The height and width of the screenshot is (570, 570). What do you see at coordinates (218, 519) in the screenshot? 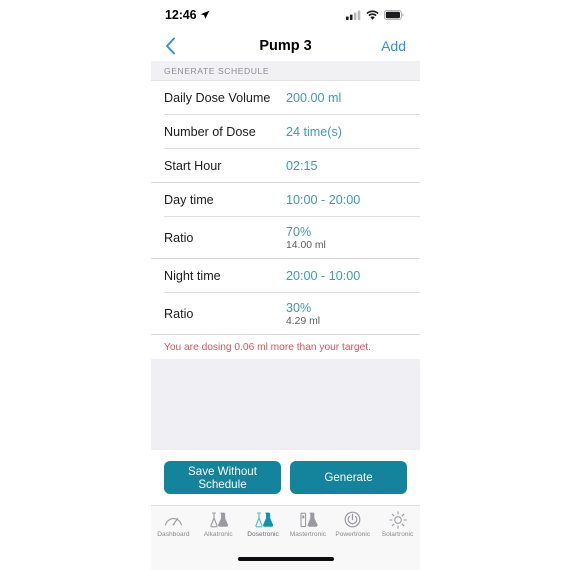
I see `flask-icon` at bounding box center [218, 519].